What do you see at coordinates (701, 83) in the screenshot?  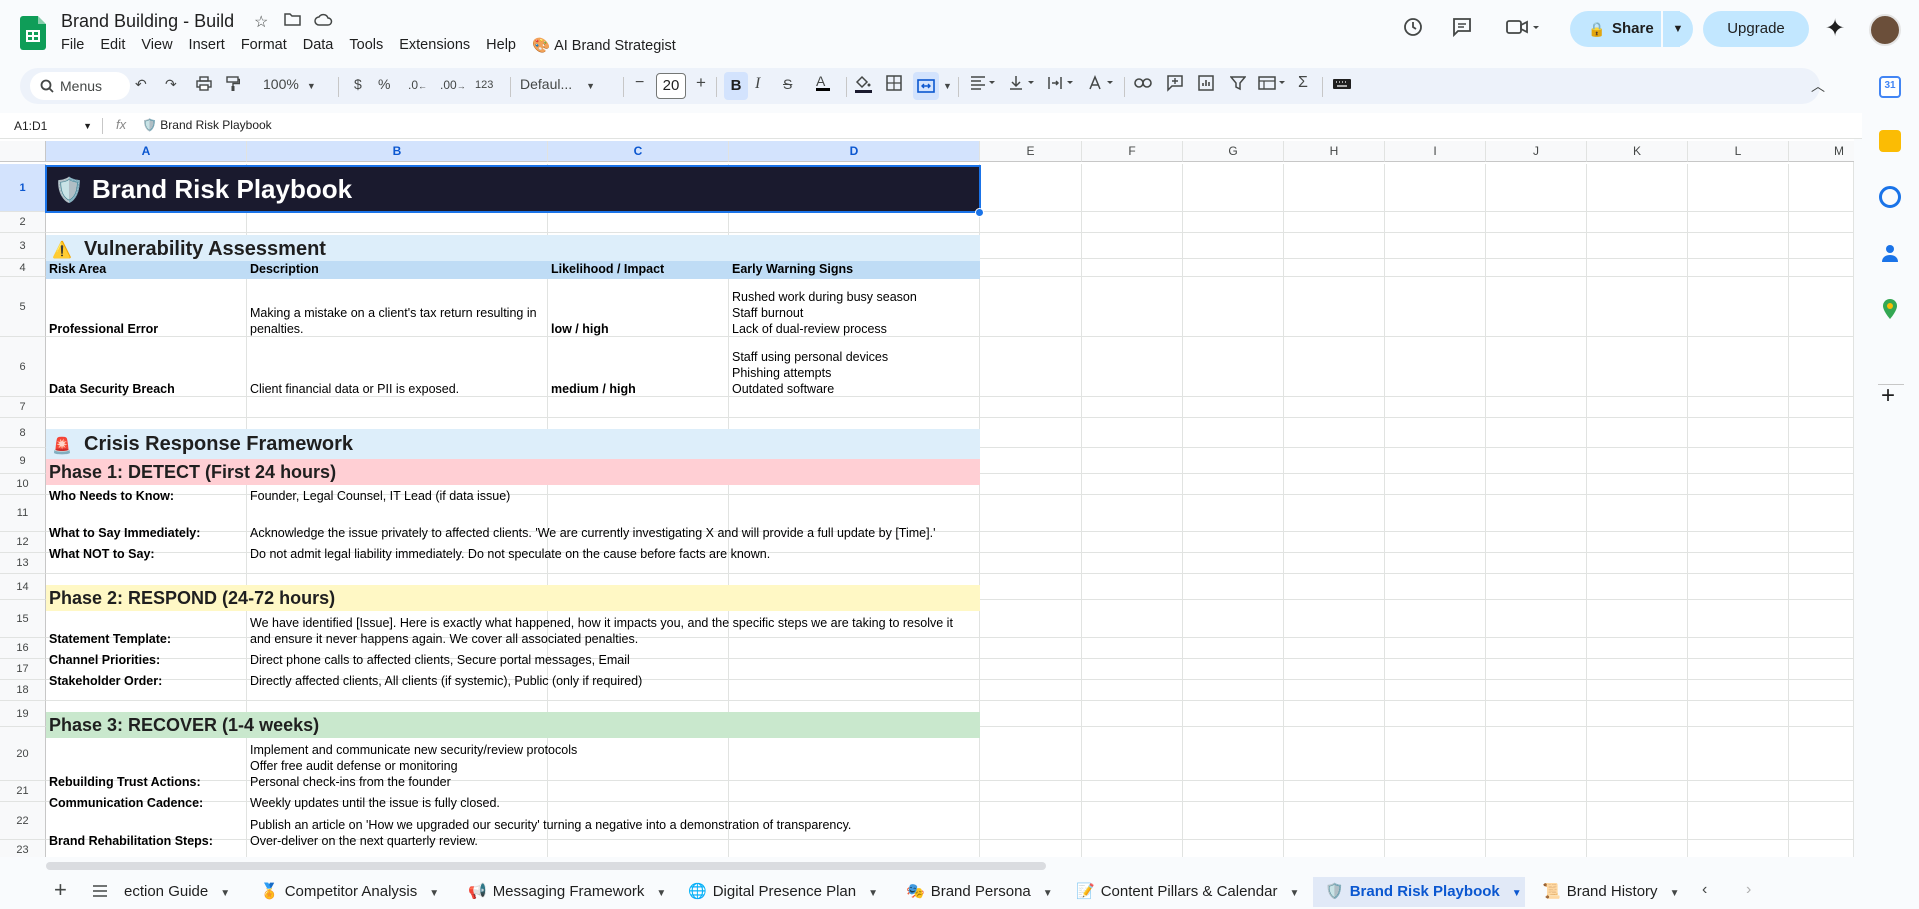 I see `increase-font-size-button: +` at bounding box center [701, 83].